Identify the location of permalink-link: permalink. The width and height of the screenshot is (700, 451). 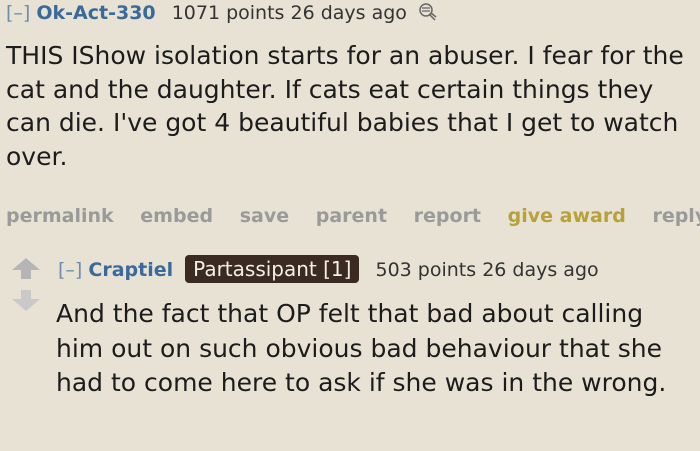
(60, 216).